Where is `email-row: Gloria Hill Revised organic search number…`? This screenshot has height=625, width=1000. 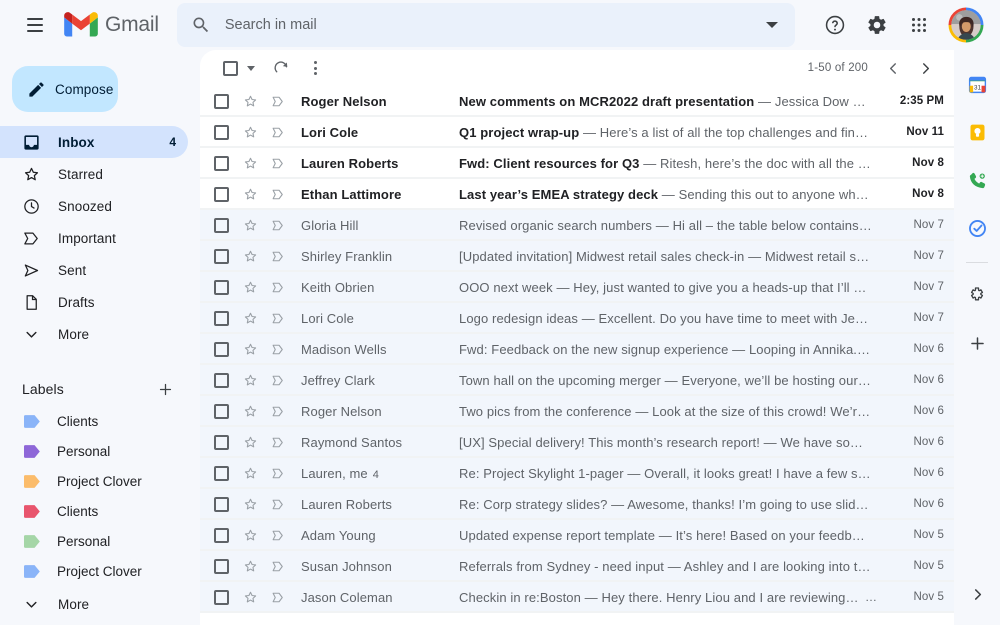 email-row: Gloria Hill Revised organic search number… is located at coordinates (577, 225).